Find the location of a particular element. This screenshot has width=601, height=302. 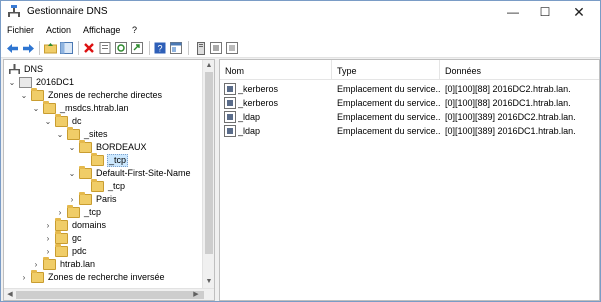

dns-icon is located at coordinates (14, 69).